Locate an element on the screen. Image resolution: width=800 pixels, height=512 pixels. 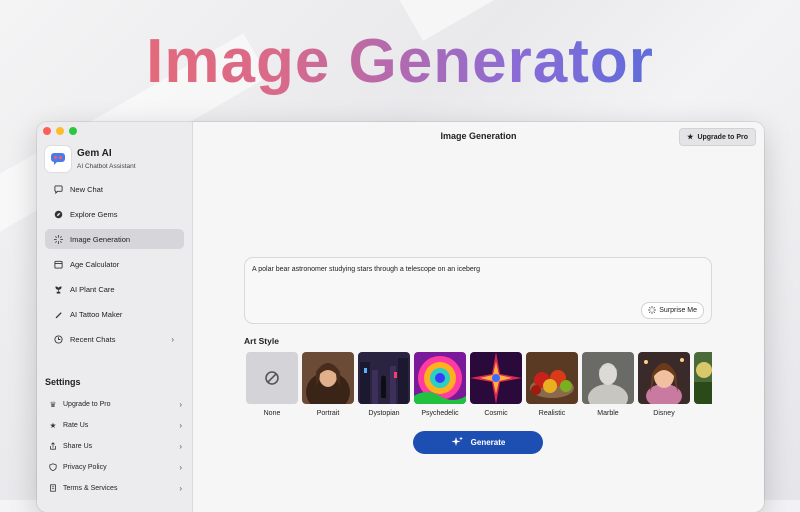
app-brand: Gem AI AI Chatbot Assistant is located at coordinates (90, 159).